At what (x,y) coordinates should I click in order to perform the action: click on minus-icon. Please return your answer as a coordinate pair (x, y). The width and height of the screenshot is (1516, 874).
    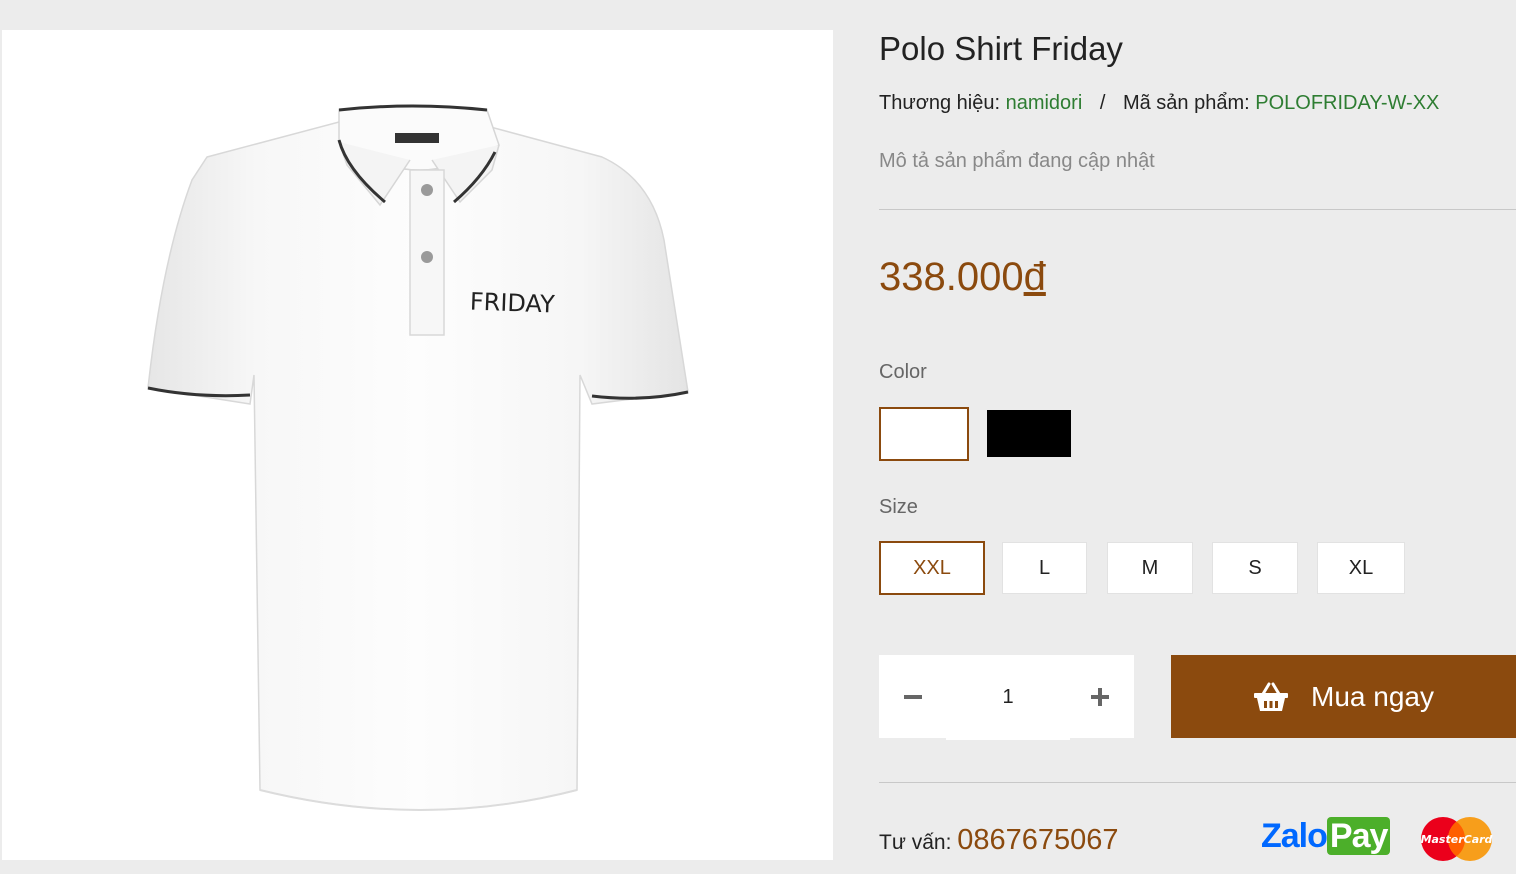
    Looking at the image, I should click on (912, 696).